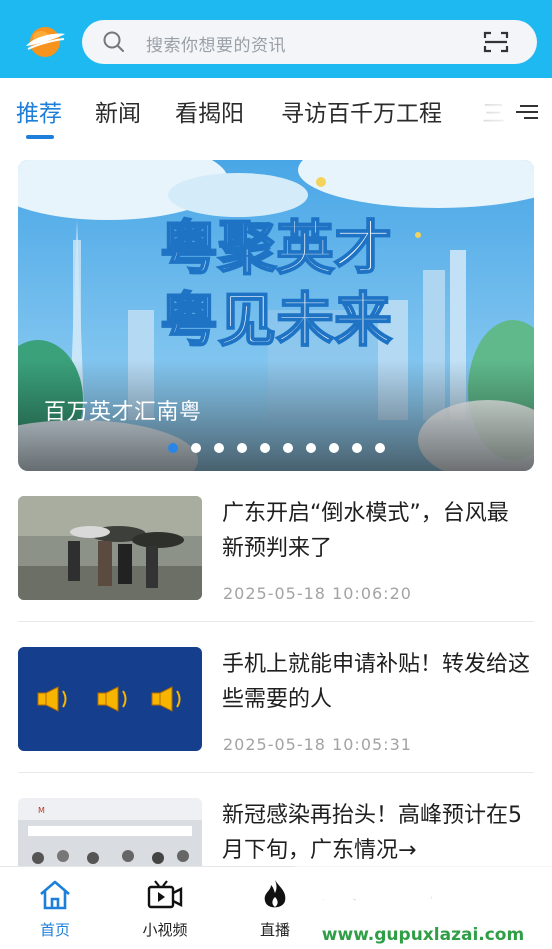 The image size is (552, 949). I want to click on tab-fade, so click(495, 110).